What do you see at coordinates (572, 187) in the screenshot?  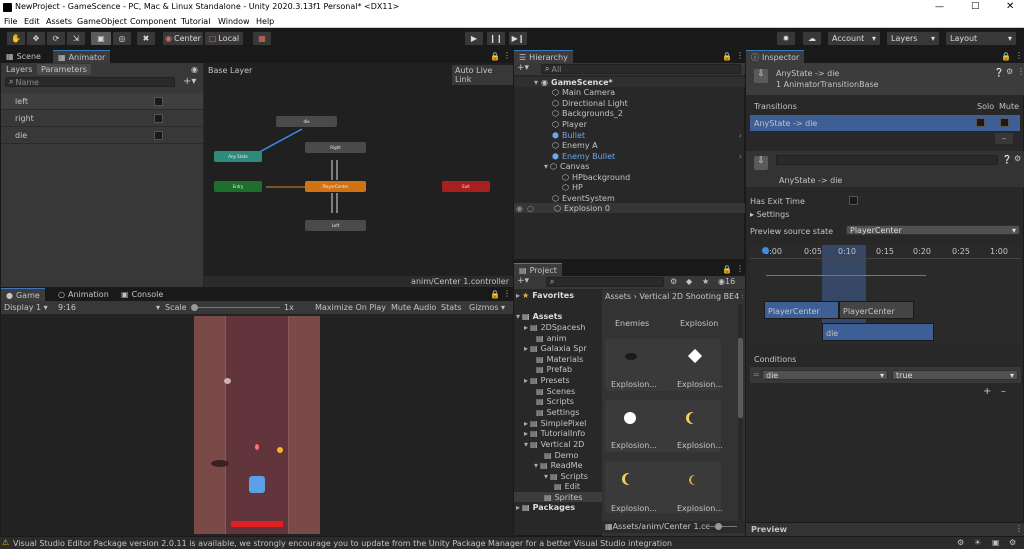 I see `hierarchy-item: ⬡ HP` at bounding box center [572, 187].